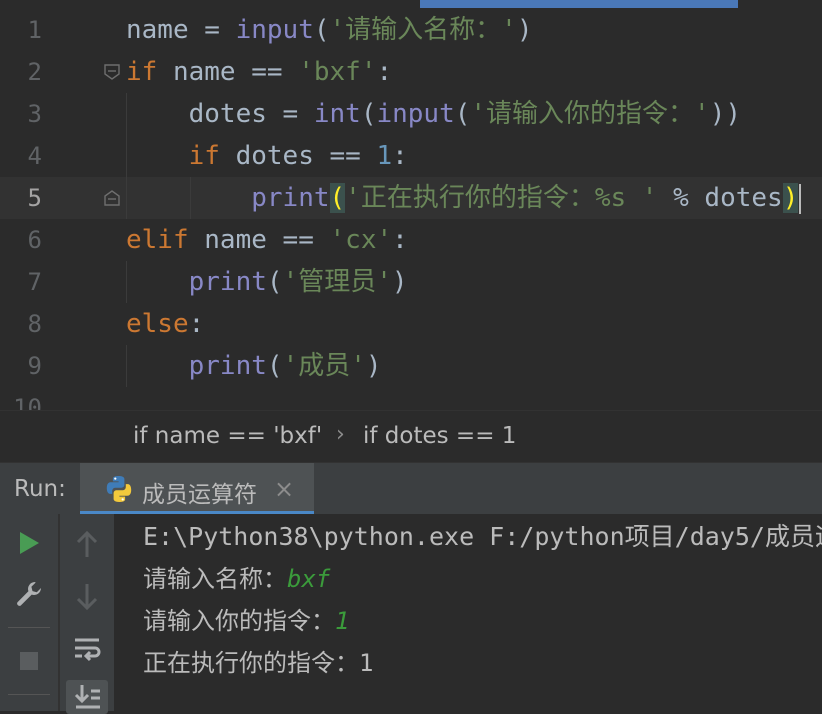 The width and height of the screenshot is (822, 714). I want to click on console-line: 请输入你的指令：1, so click(246, 621).